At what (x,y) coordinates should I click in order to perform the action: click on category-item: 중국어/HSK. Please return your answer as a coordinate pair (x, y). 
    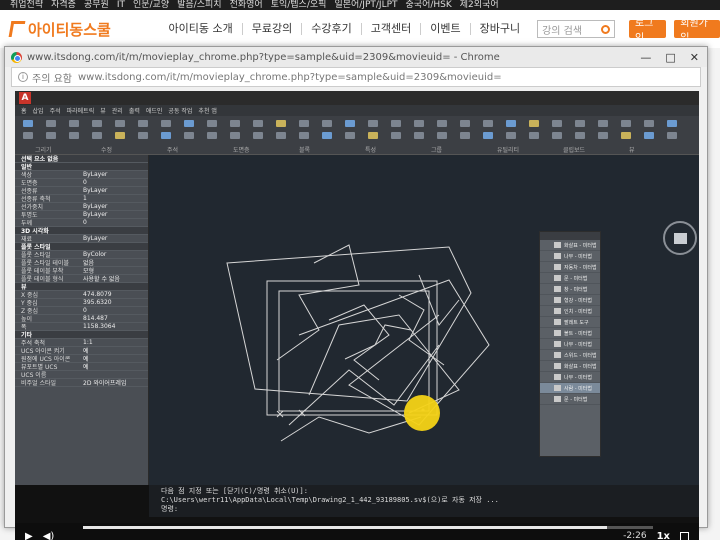
    Looking at the image, I should click on (429, 5).